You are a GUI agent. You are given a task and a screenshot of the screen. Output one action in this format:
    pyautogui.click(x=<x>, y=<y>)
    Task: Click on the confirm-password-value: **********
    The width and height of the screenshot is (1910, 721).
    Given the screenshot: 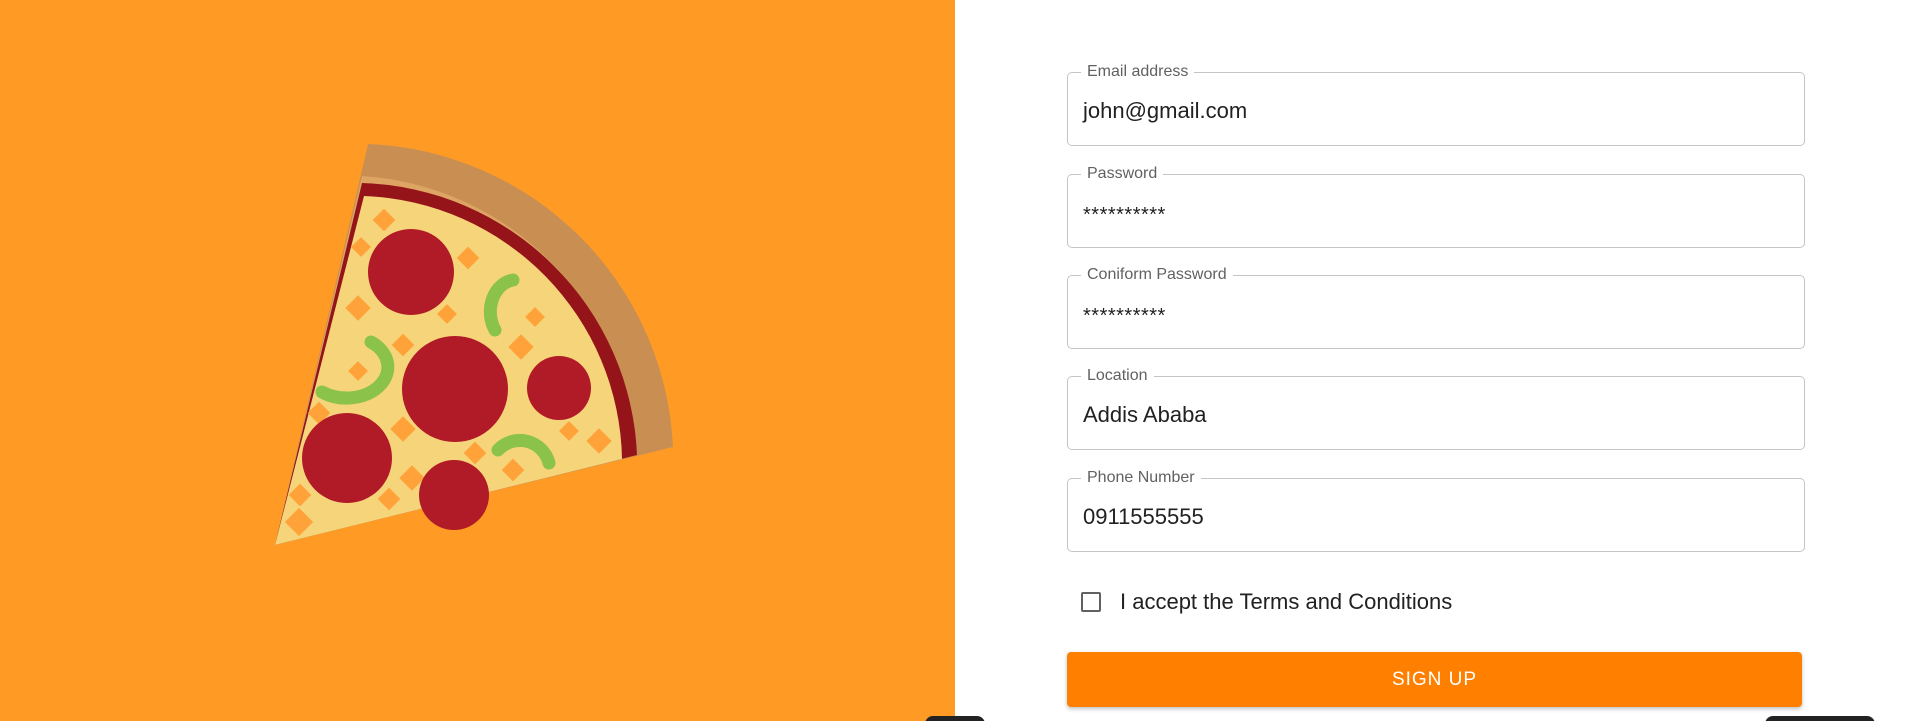 What is the action you would take?
    pyautogui.click(x=1124, y=316)
    